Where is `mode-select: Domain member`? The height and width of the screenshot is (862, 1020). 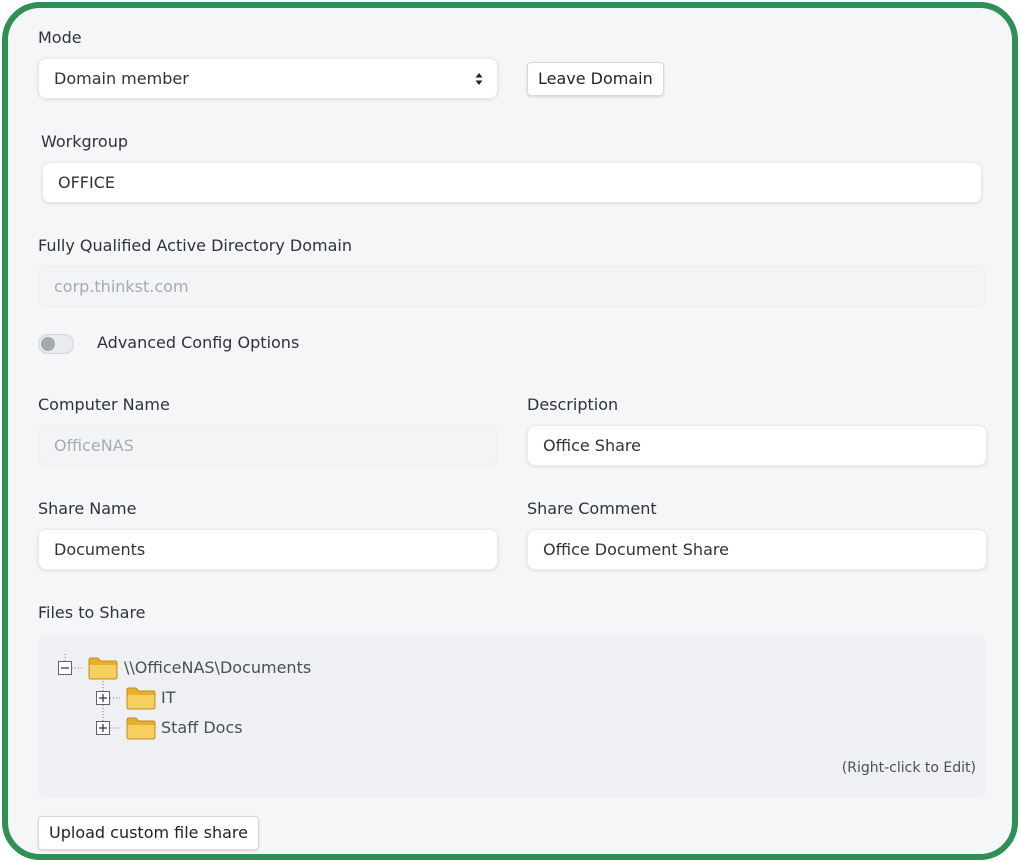 mode-select: Domain member is located at coordinates (268, 78).